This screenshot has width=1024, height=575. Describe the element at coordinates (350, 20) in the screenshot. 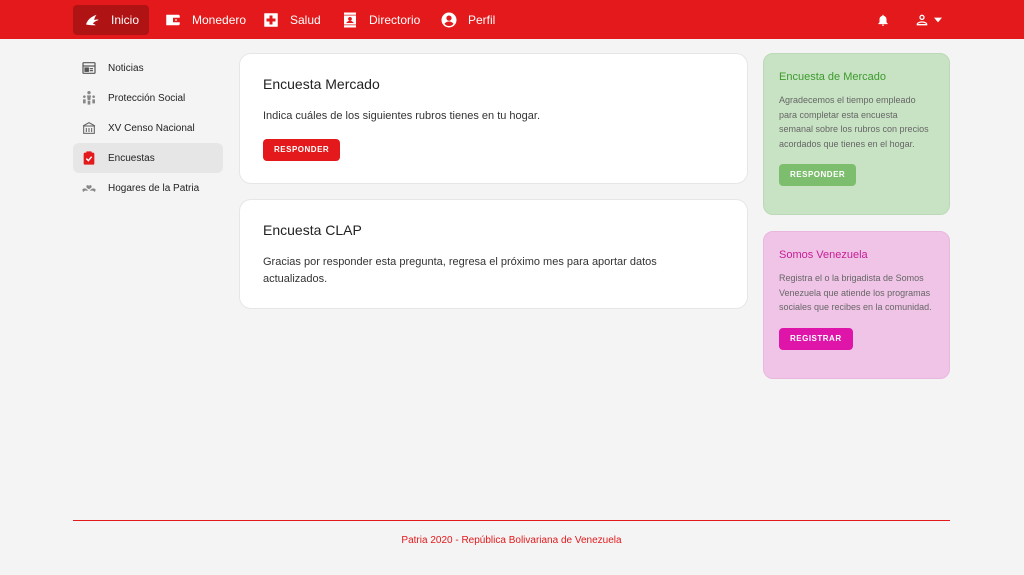

I see `contact-book-icon` at that location.